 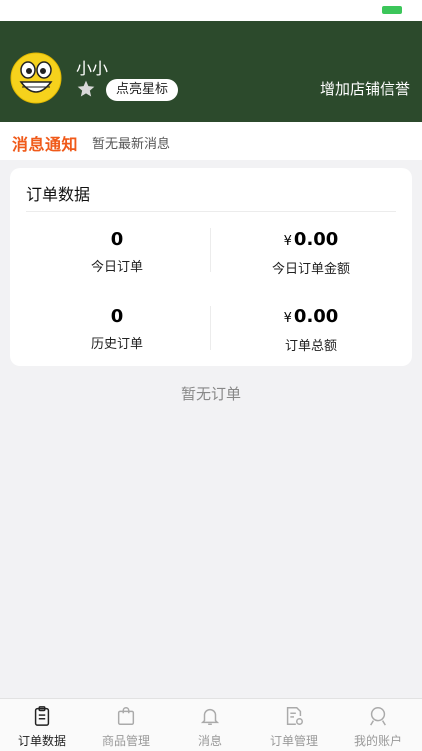 What do you see at coordinates (310, 346) in the screenshot?
I see `stat-label: 订单总额` at bounding box center [310, 346].